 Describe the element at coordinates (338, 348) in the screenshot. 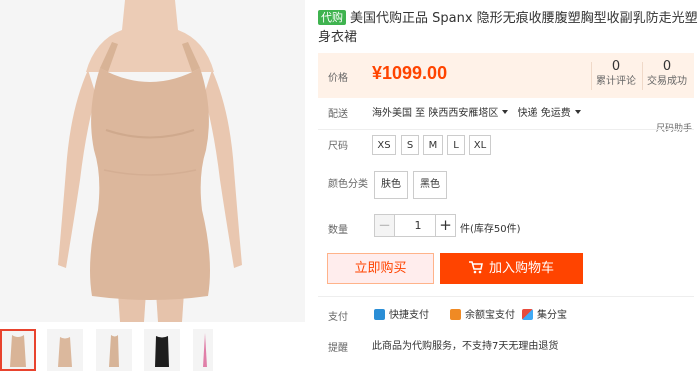

I see `reminder-label: 提醒` at that location.